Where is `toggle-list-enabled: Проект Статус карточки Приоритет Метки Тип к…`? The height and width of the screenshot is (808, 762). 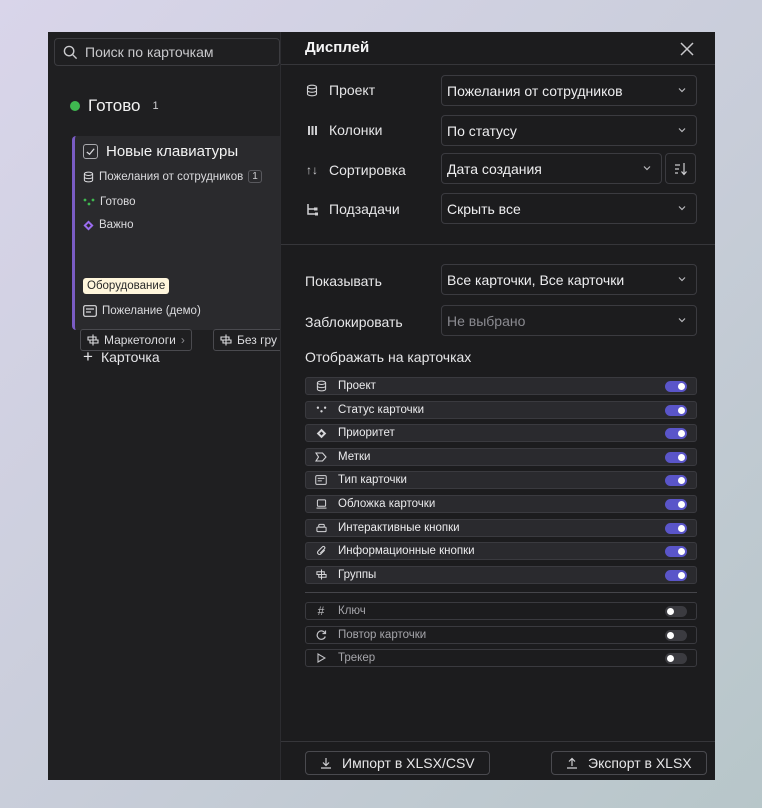 toggle-list-enabled: Проект Статус карточки Приоритет Метки Тип к… is located at coordinates (501, 483).